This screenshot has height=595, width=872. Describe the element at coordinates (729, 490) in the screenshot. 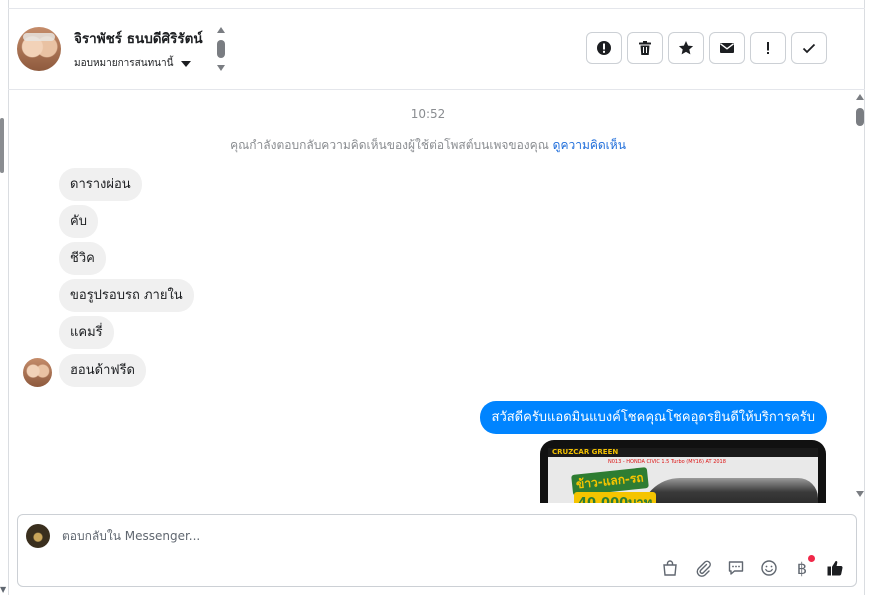

I see `car-graphic` at that location.